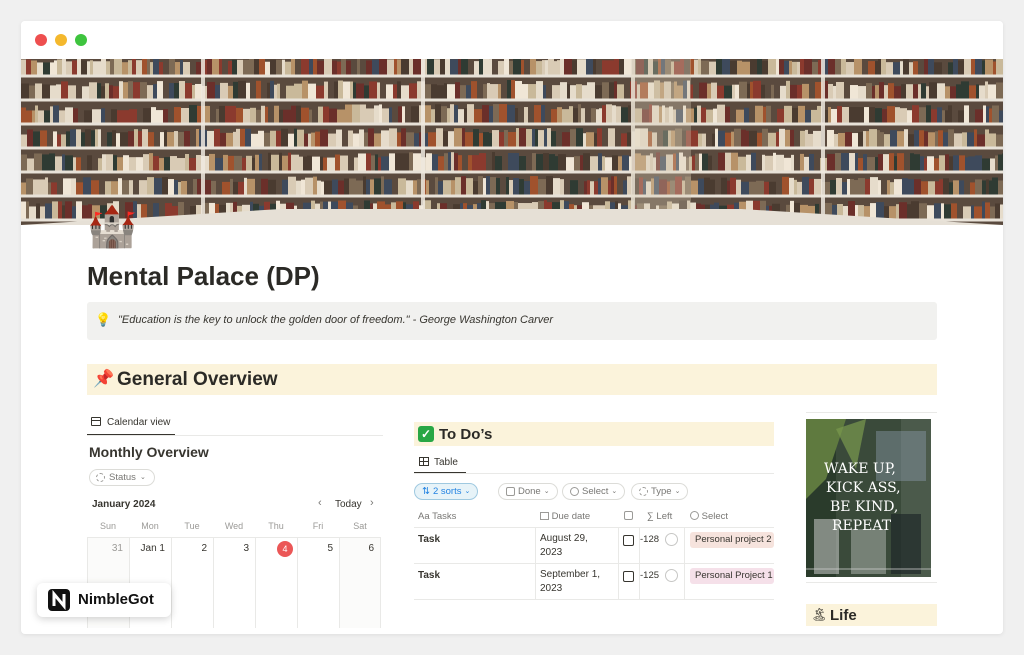 This screenshot has width=1024, height=655. What do you see at coordinates (116, 599) in the screenshot?
I see `brand-name: NimbleGot` at bounding box center [116, 599].